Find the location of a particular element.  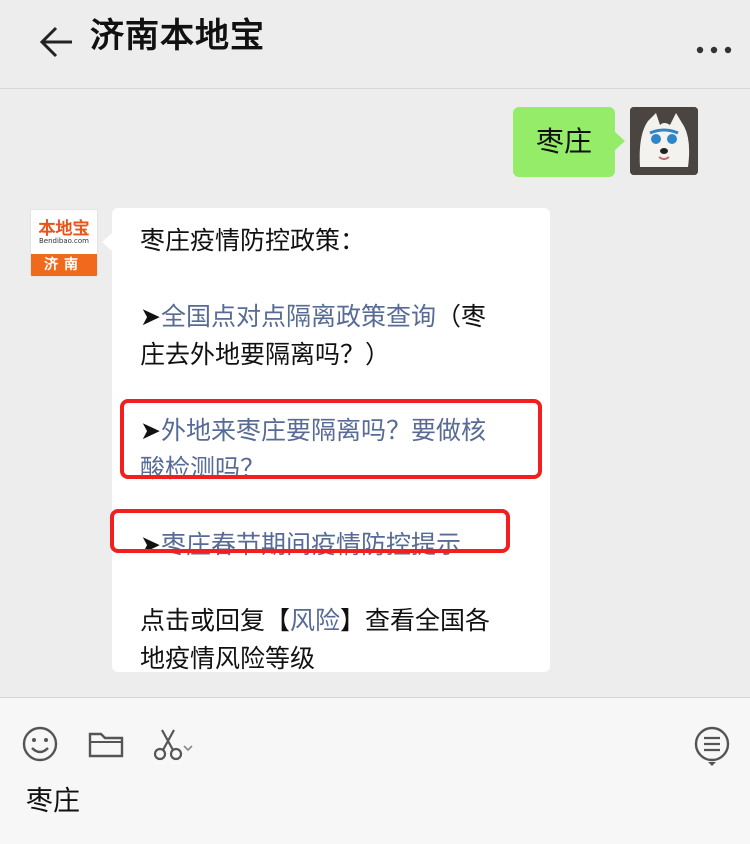

policy-item-1-cont: 庄去外地要隔离吗？） is located at coordinates (265, 354).